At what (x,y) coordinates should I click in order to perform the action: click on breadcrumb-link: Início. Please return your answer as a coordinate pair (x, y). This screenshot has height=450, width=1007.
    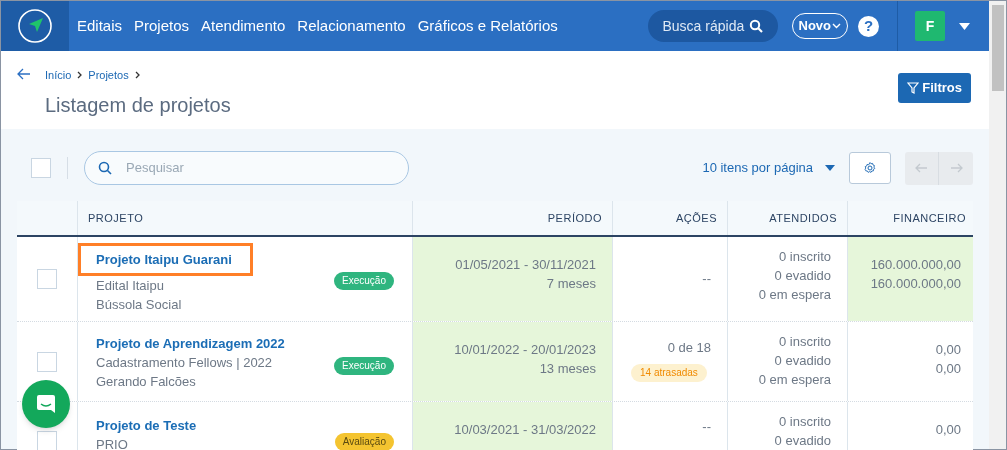
    Looking at the image, I should click on (58, 75).